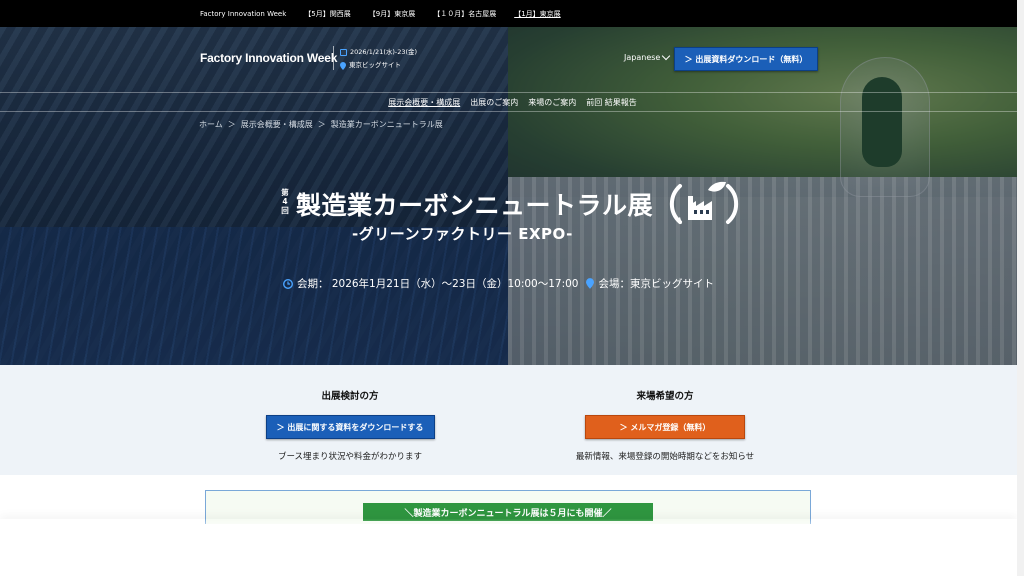 The image size is (1024, 576). Describe the element at coordinates (642, 57) in the screenshot. I see `language-label: Japanese` at that location.